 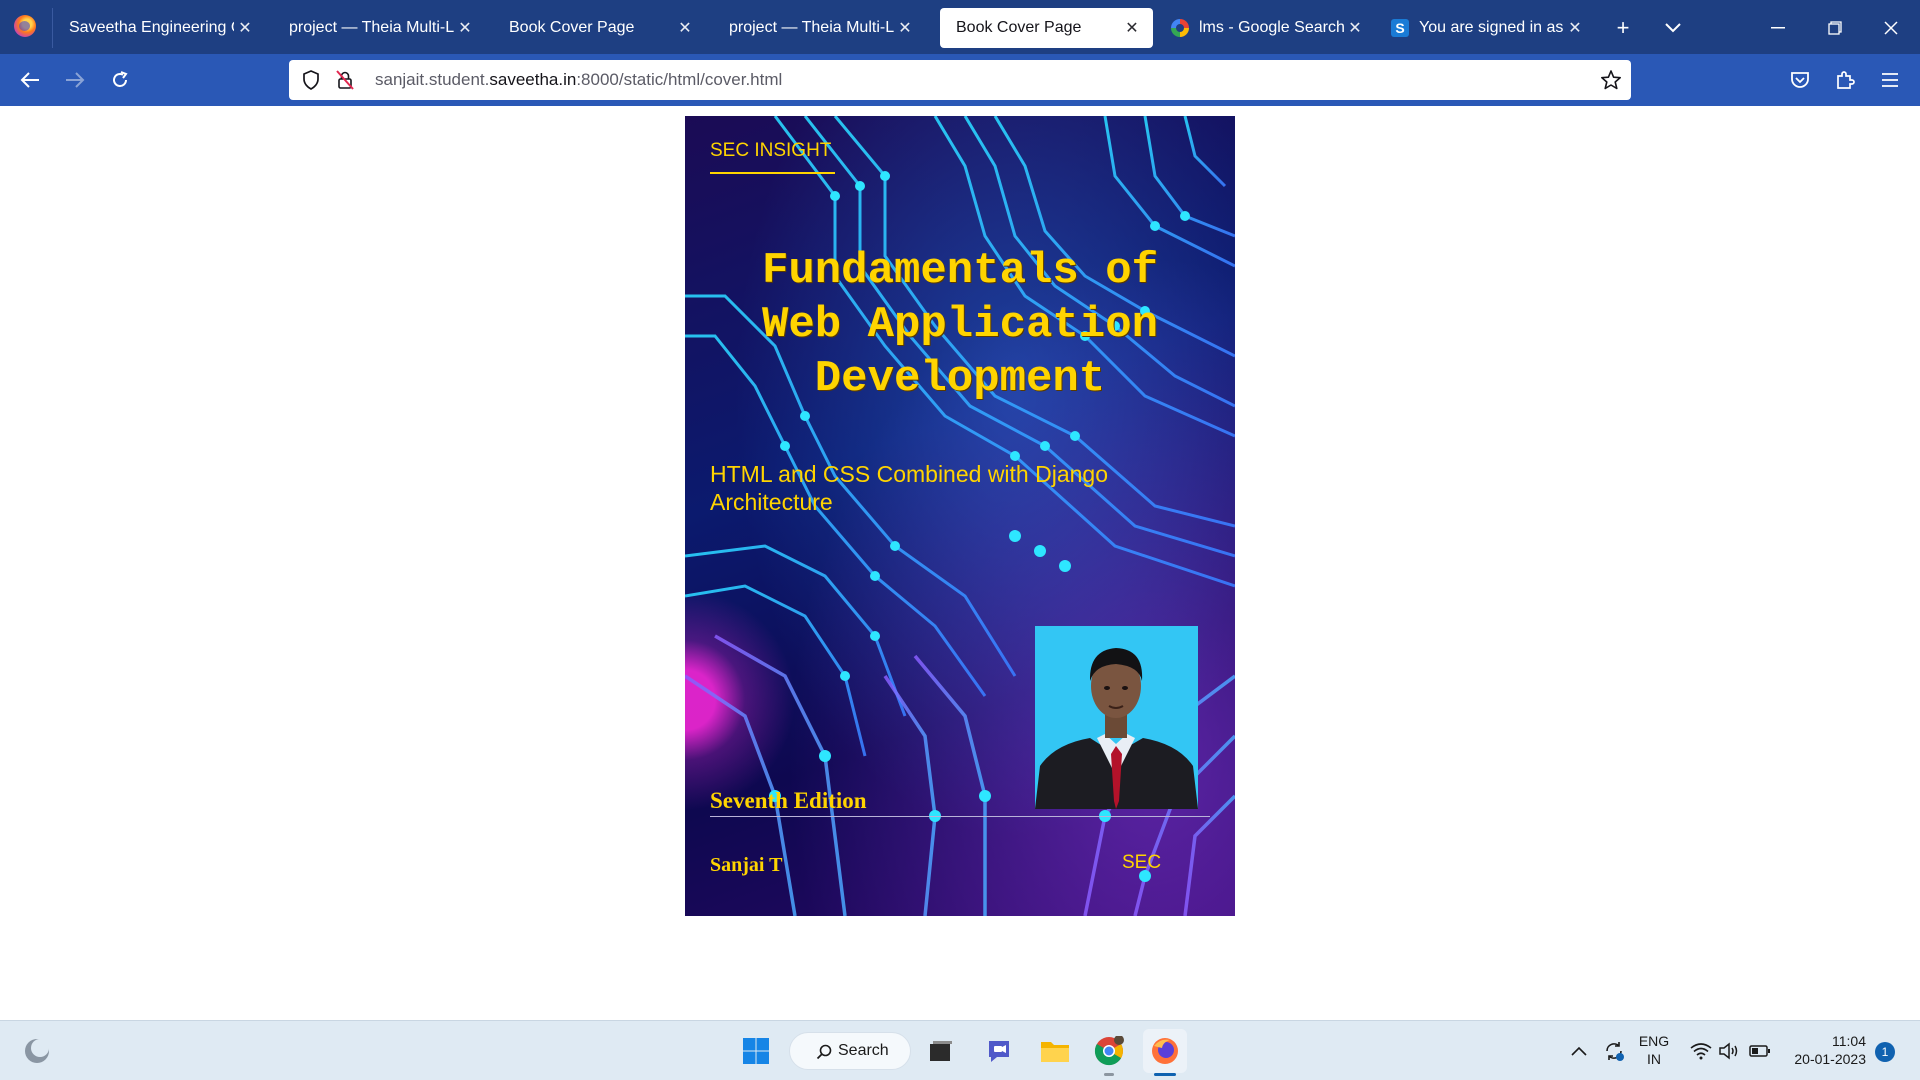 I want to click on volume-button, so click(x=1729, y=1051).